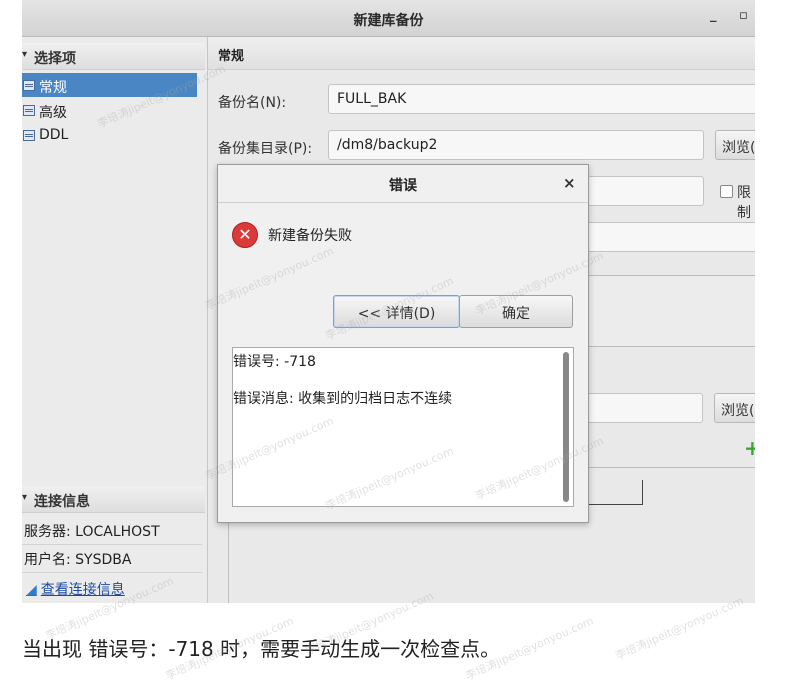 This screenshot has height=684, width=790. What do you see at coordinates (31, 590) in the screenshot?
I see `connection-icon: ◢` at bounding box center [31, 590].